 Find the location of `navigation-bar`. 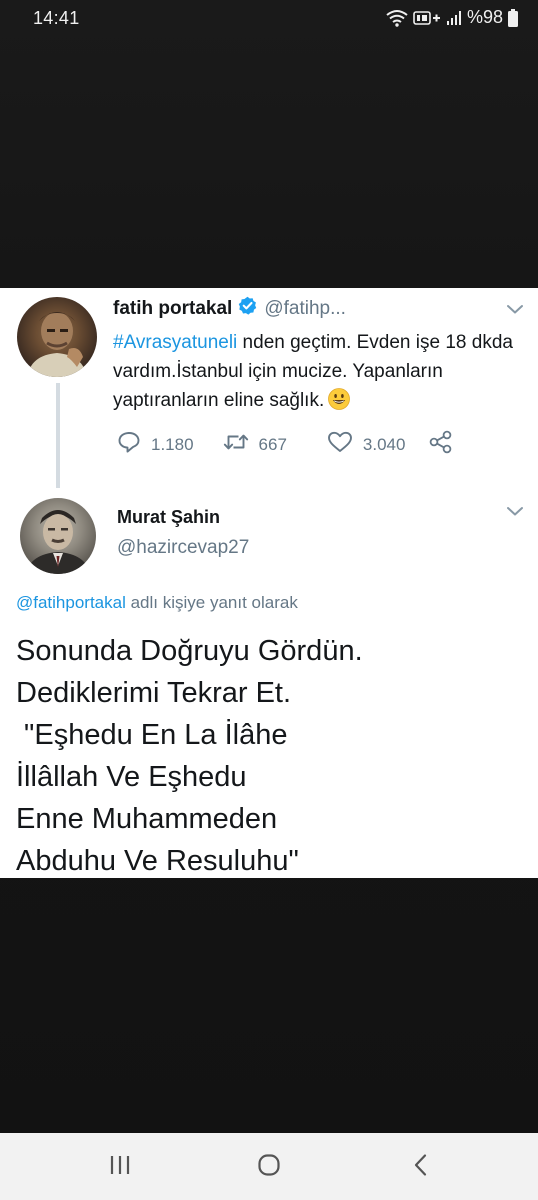

navigation-bar is located at coordinates (269, 1166).